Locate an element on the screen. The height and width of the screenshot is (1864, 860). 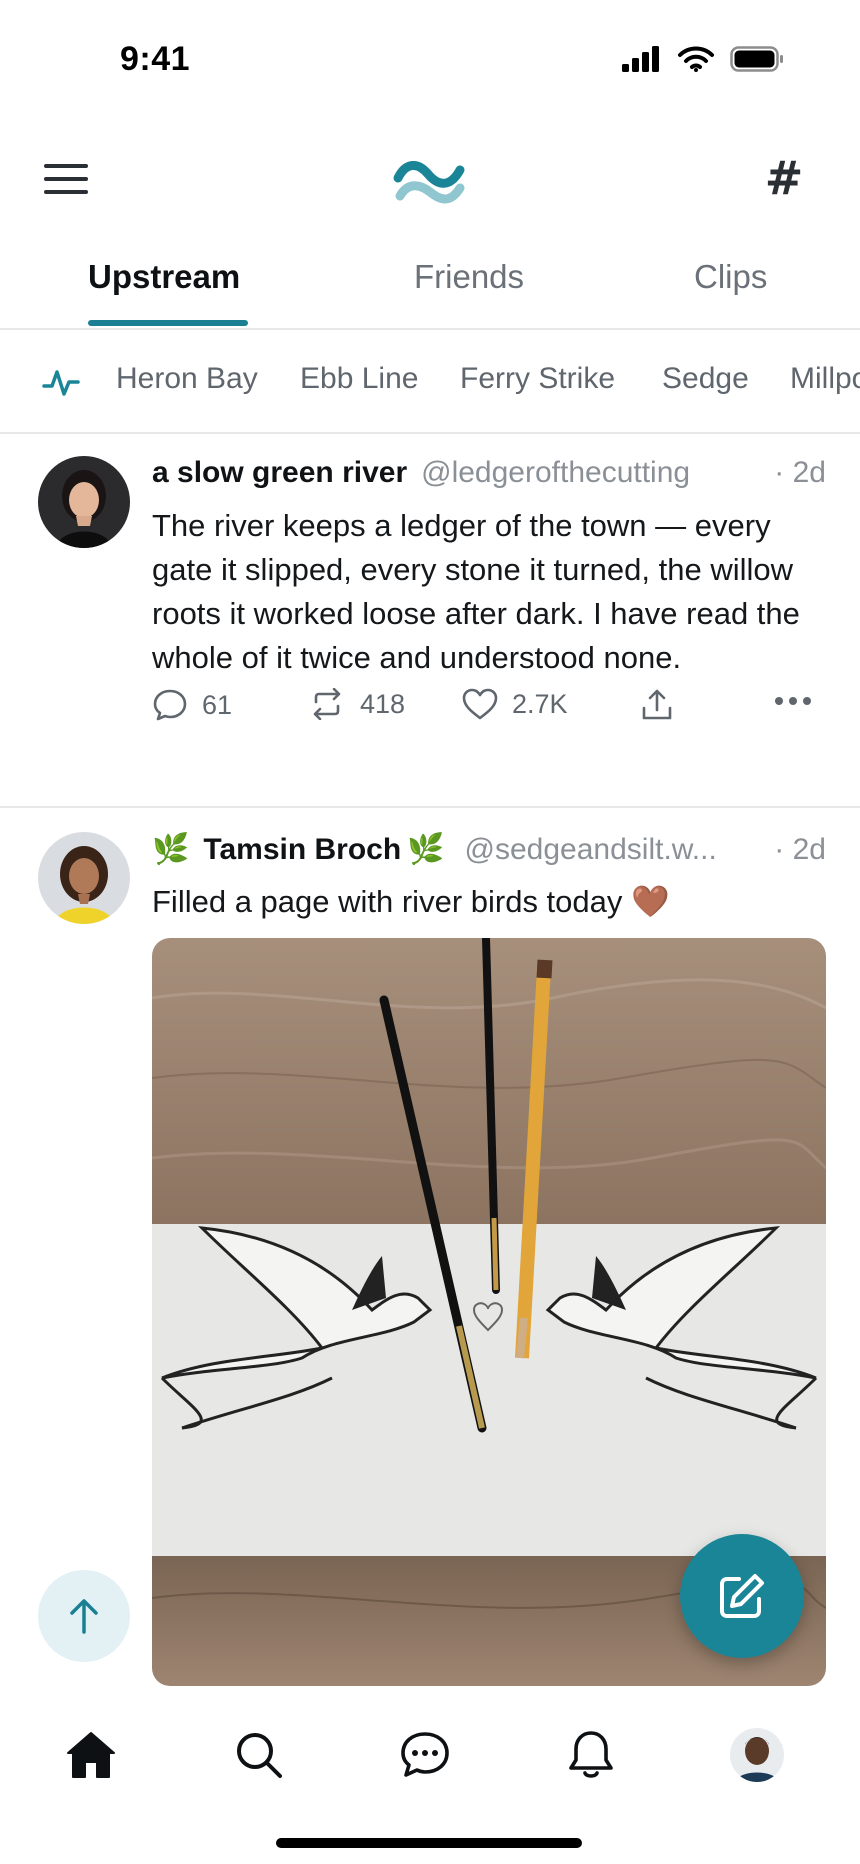
compose-icon is located at coordinates (742, 1596).